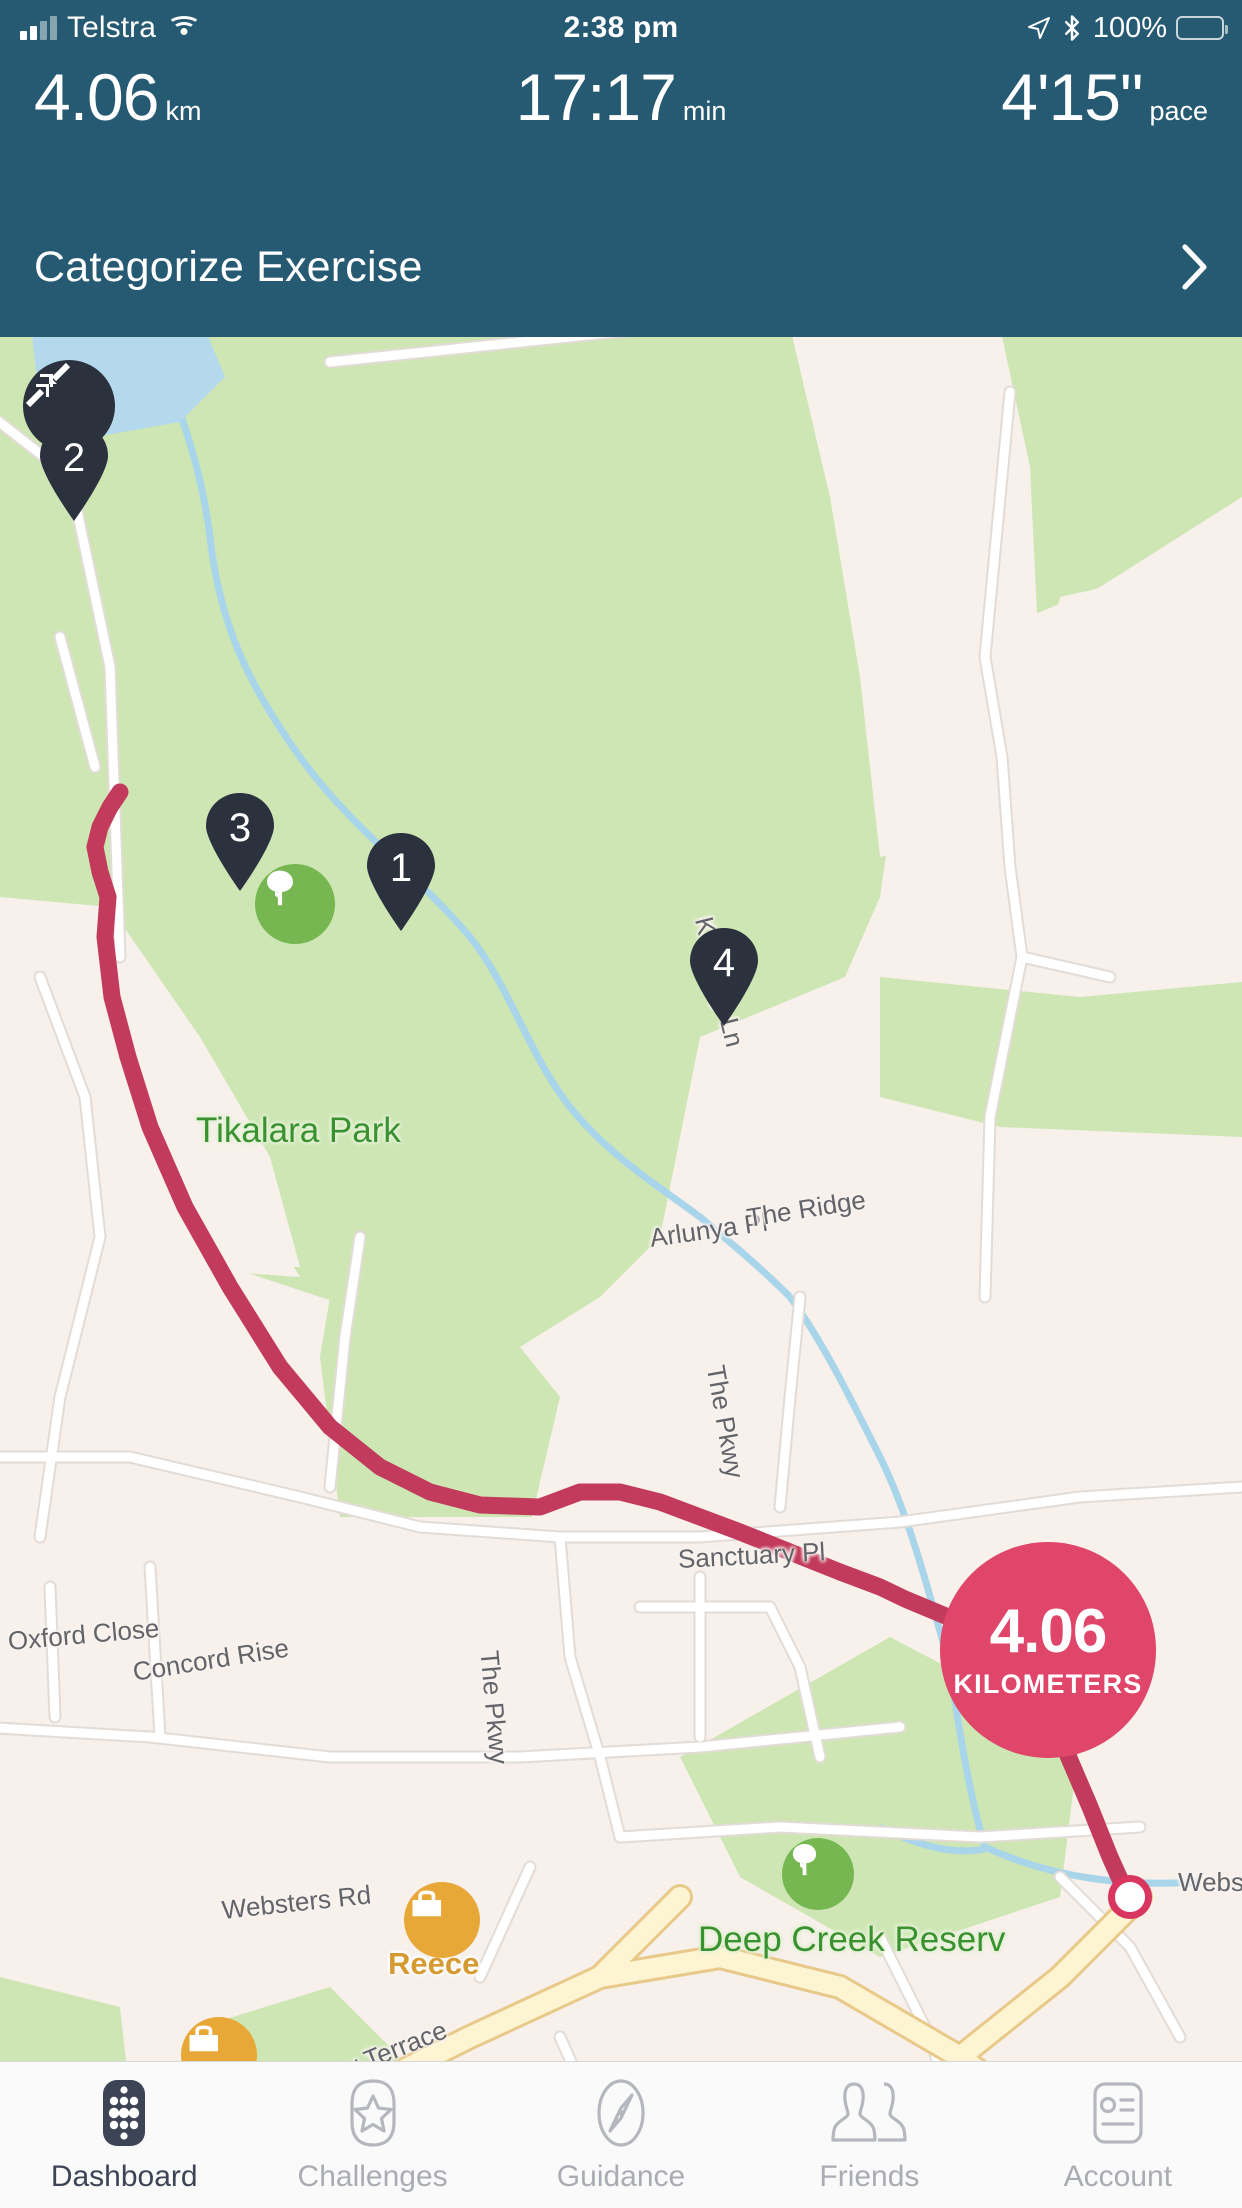 The height and width of the screenshot is (2208, 1242). What do you see at coordinates (228, 266) in the screenshot?
I see `categorize-exercise-label: Categorize Exercise` at bounding box center [228, 266].